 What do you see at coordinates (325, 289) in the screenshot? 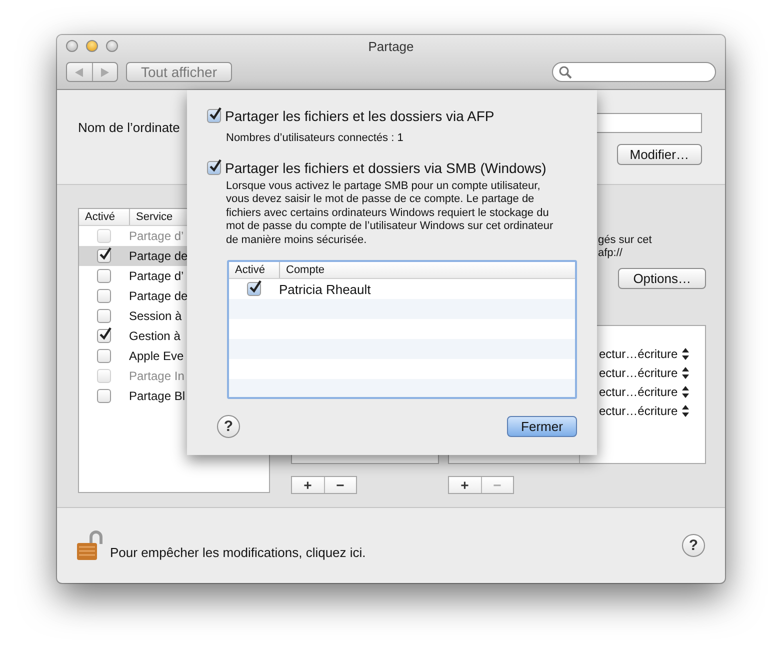
I see `account-name: Patricia Rheault` at bounding box center [325, 289].